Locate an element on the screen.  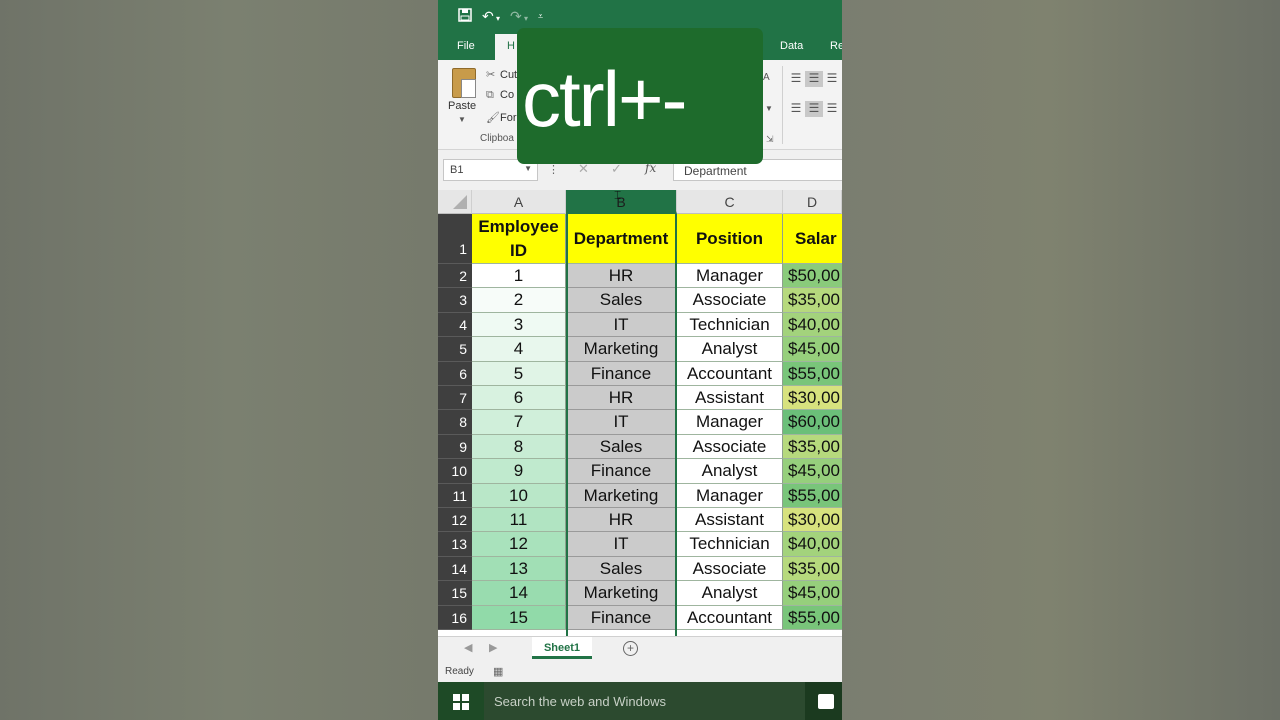
add-sheet-icon: + is located at coordinates (630, 648).